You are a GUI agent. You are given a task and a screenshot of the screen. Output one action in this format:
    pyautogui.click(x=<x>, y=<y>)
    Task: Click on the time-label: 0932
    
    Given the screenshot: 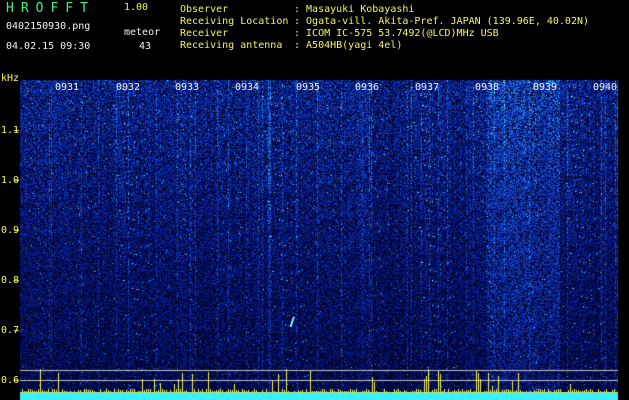 What is the action you would take?
    pyautogui.click(x=128, y=87)
    